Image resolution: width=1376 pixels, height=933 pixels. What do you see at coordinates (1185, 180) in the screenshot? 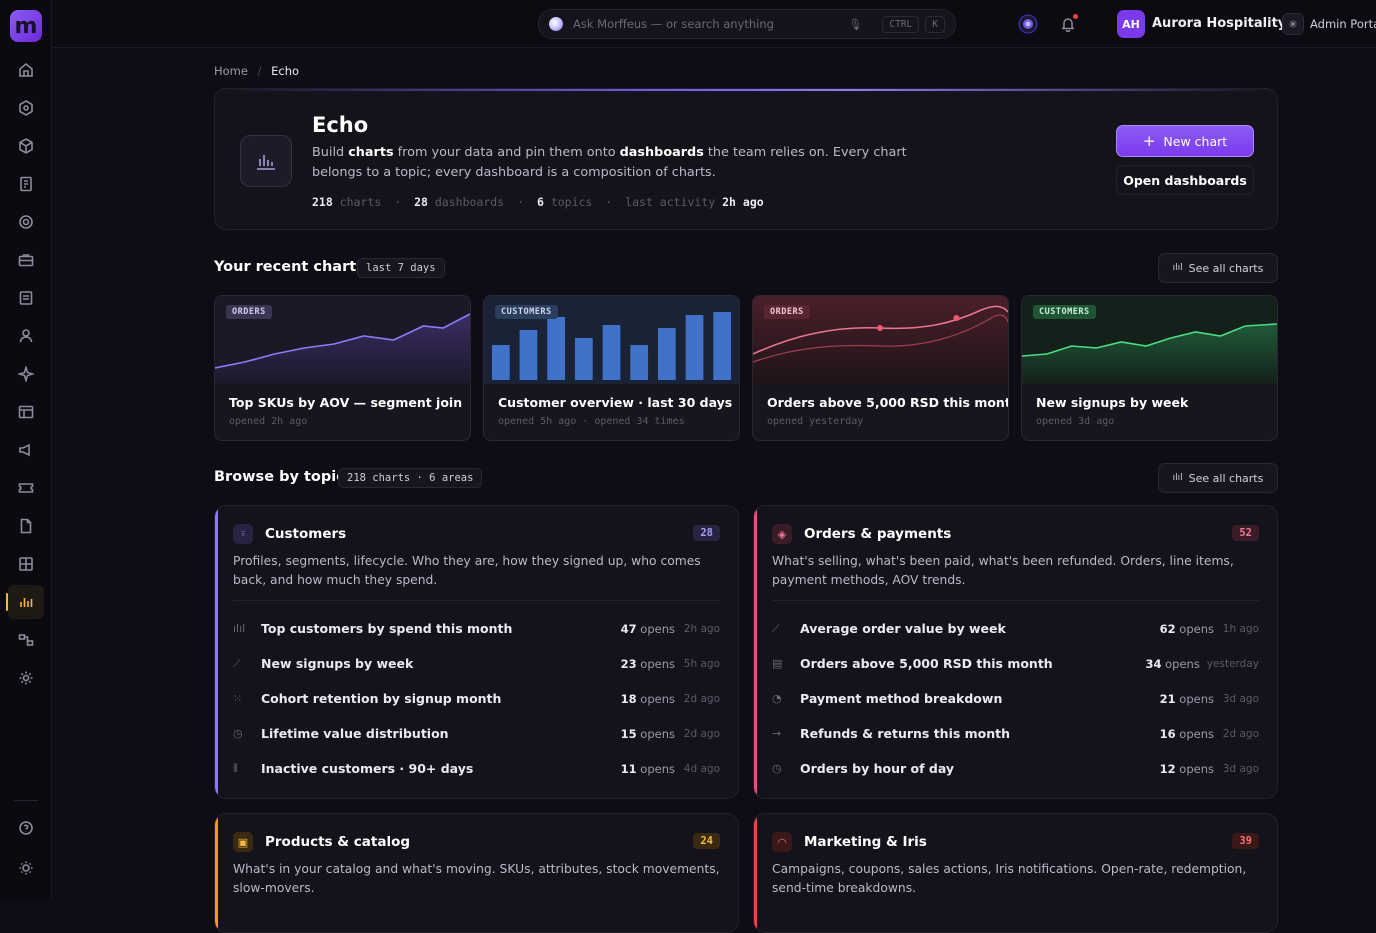
I see `open-dashboards-button: Open dashboards` at bounding box center [1185, 180].